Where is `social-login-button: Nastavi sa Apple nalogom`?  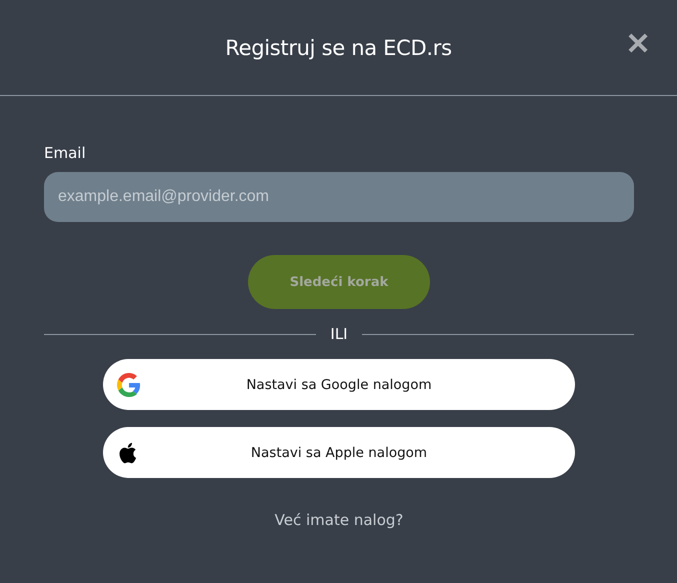
social-login-button: Nastavi sa Apple nalogom is located at coordinates (339, 452).